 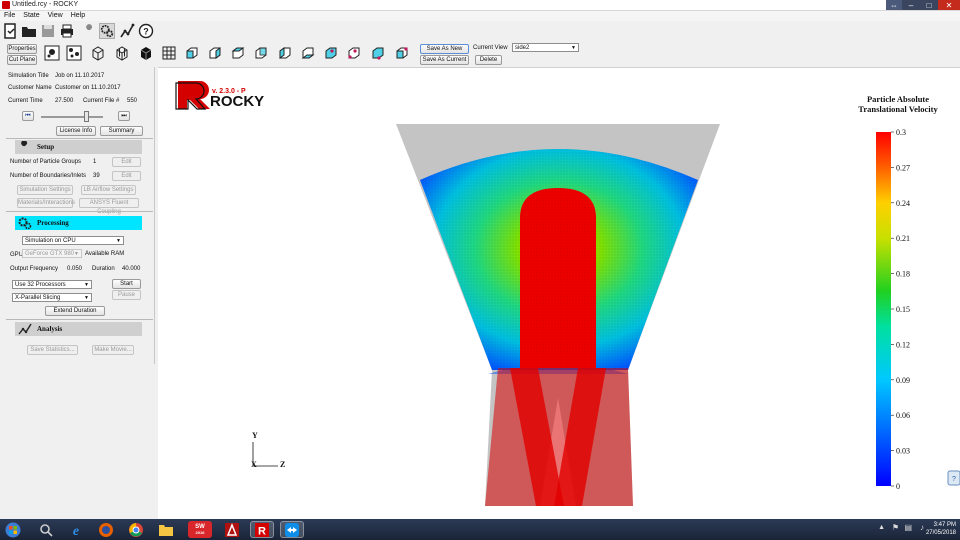 I want to click on duration-label: Duration, so click(x=103, y=269).